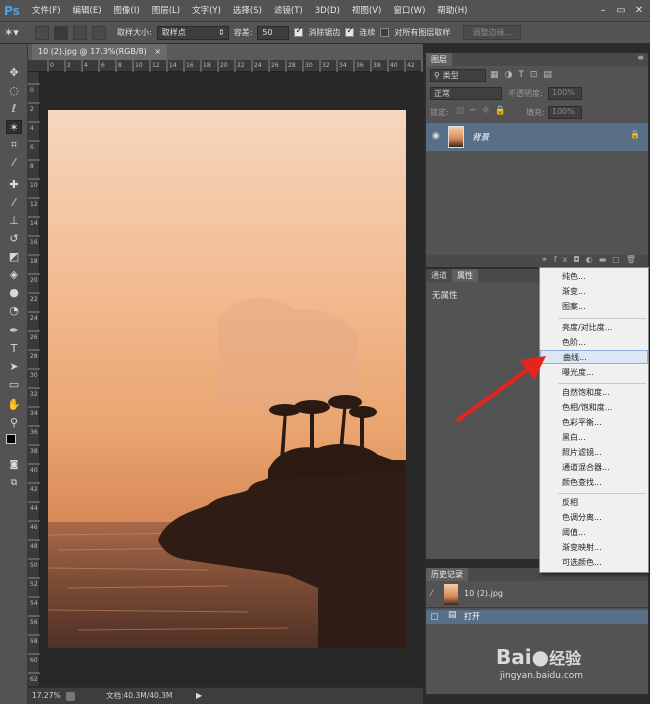 This screenshot has width=650, height=704. I want to click on brush-tool-icon: ⁄, so click(14, 203).